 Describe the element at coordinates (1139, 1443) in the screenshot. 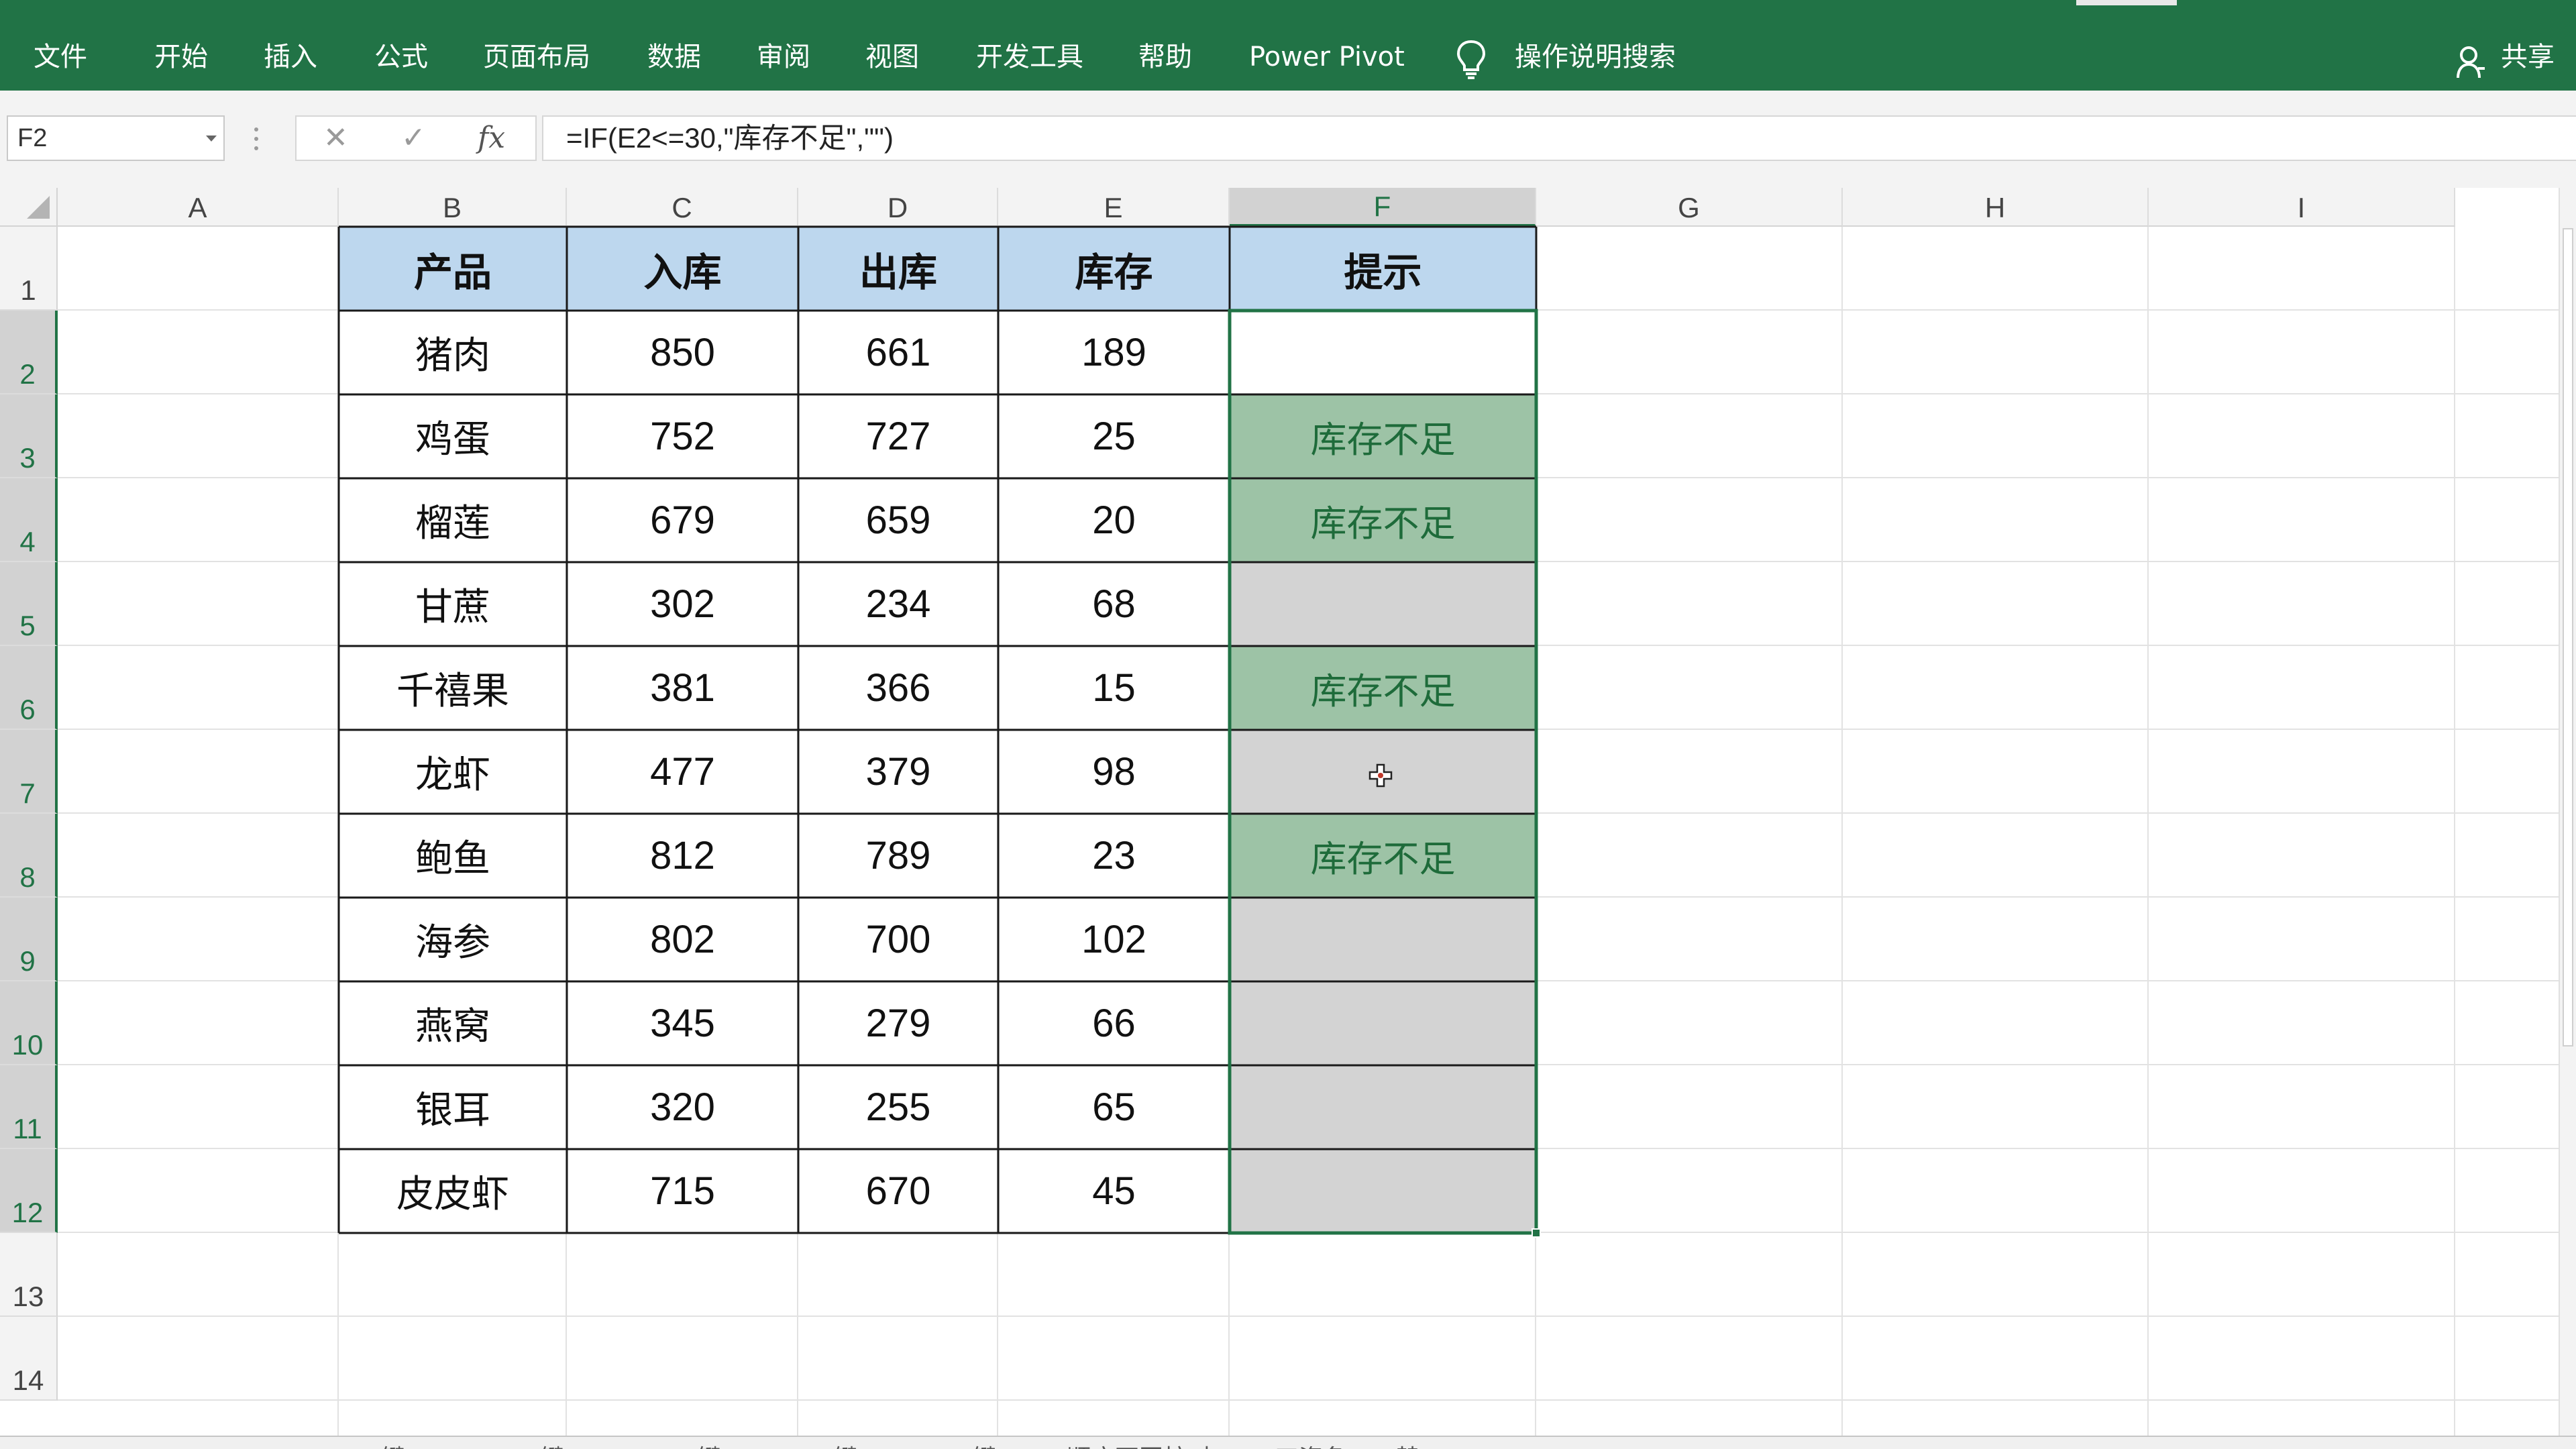

I see `sheet-tab: 顺序不同核对` at that location.